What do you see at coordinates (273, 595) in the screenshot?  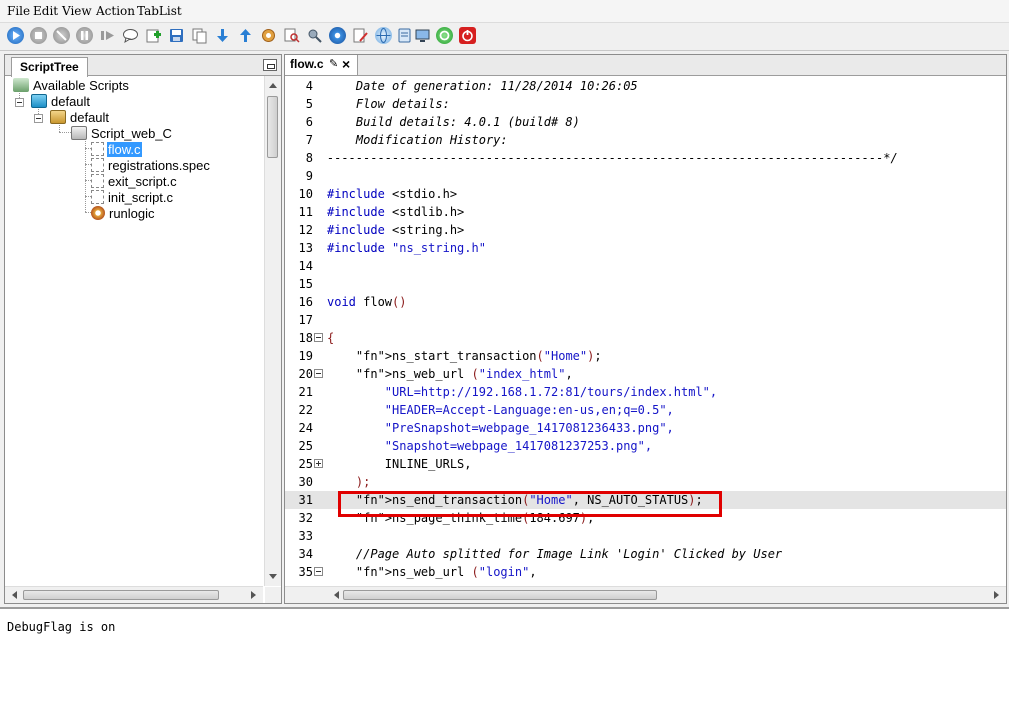 I see `scroll-corner` at bounding box center [273, 595].